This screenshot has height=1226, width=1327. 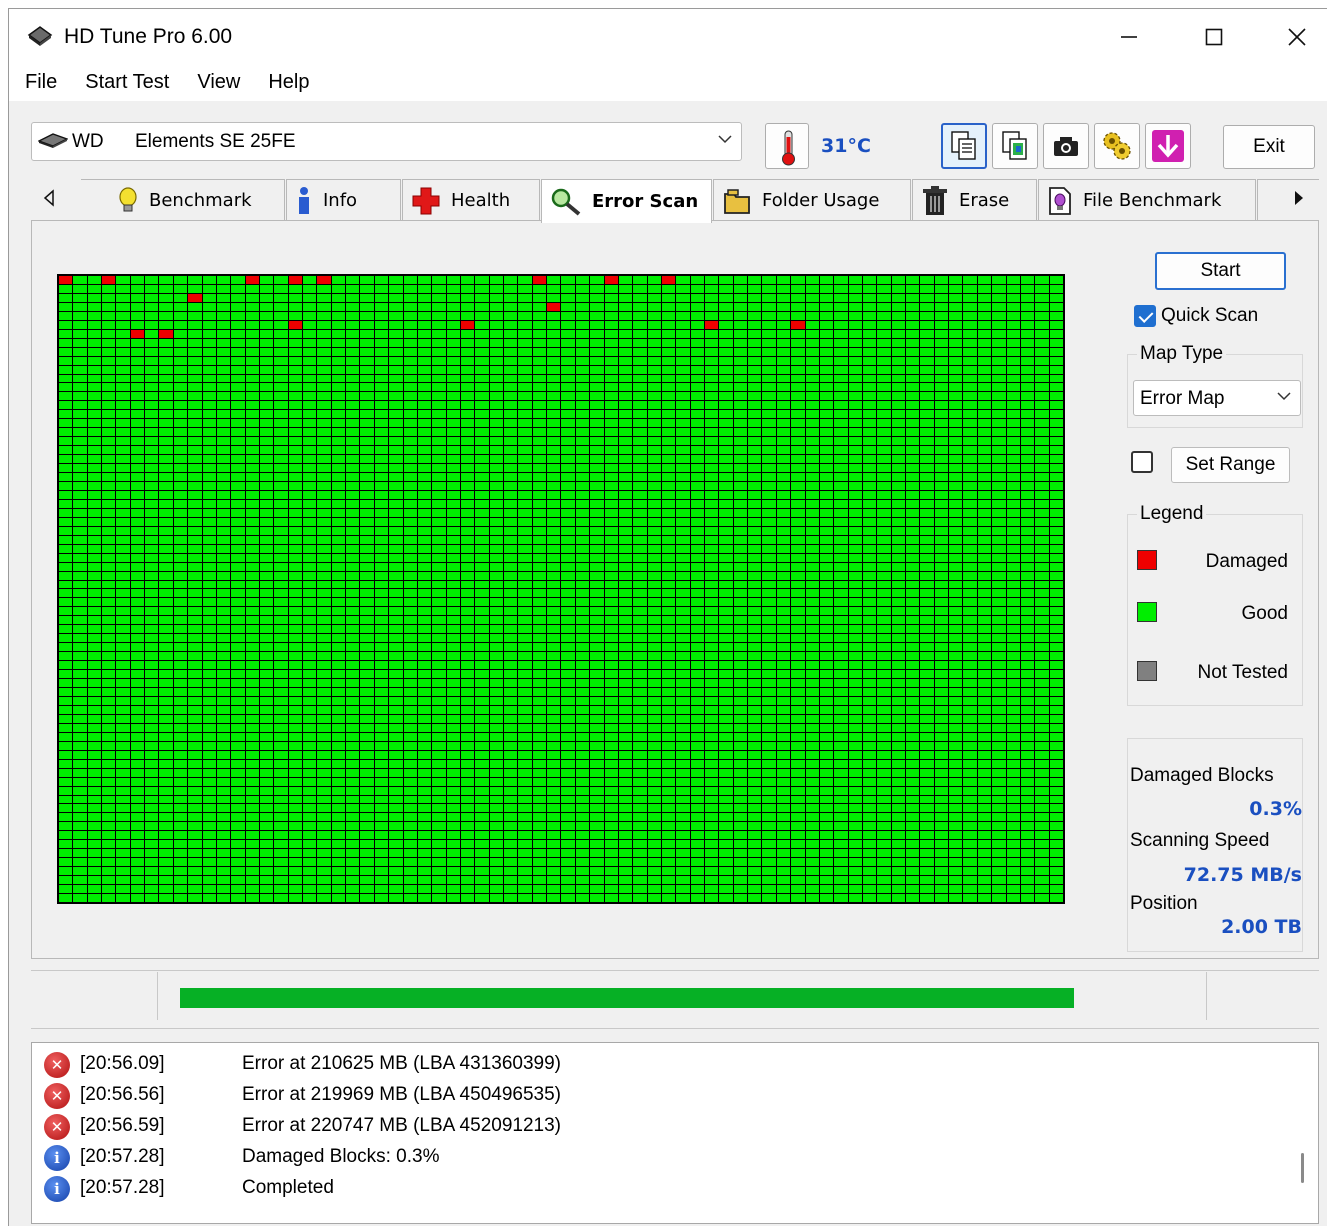 What do you see at coordinates (1147, 200) in the screenshot?
I see `tab-file-benchmark: File Benchmark` at bounding box center [1147, 200].